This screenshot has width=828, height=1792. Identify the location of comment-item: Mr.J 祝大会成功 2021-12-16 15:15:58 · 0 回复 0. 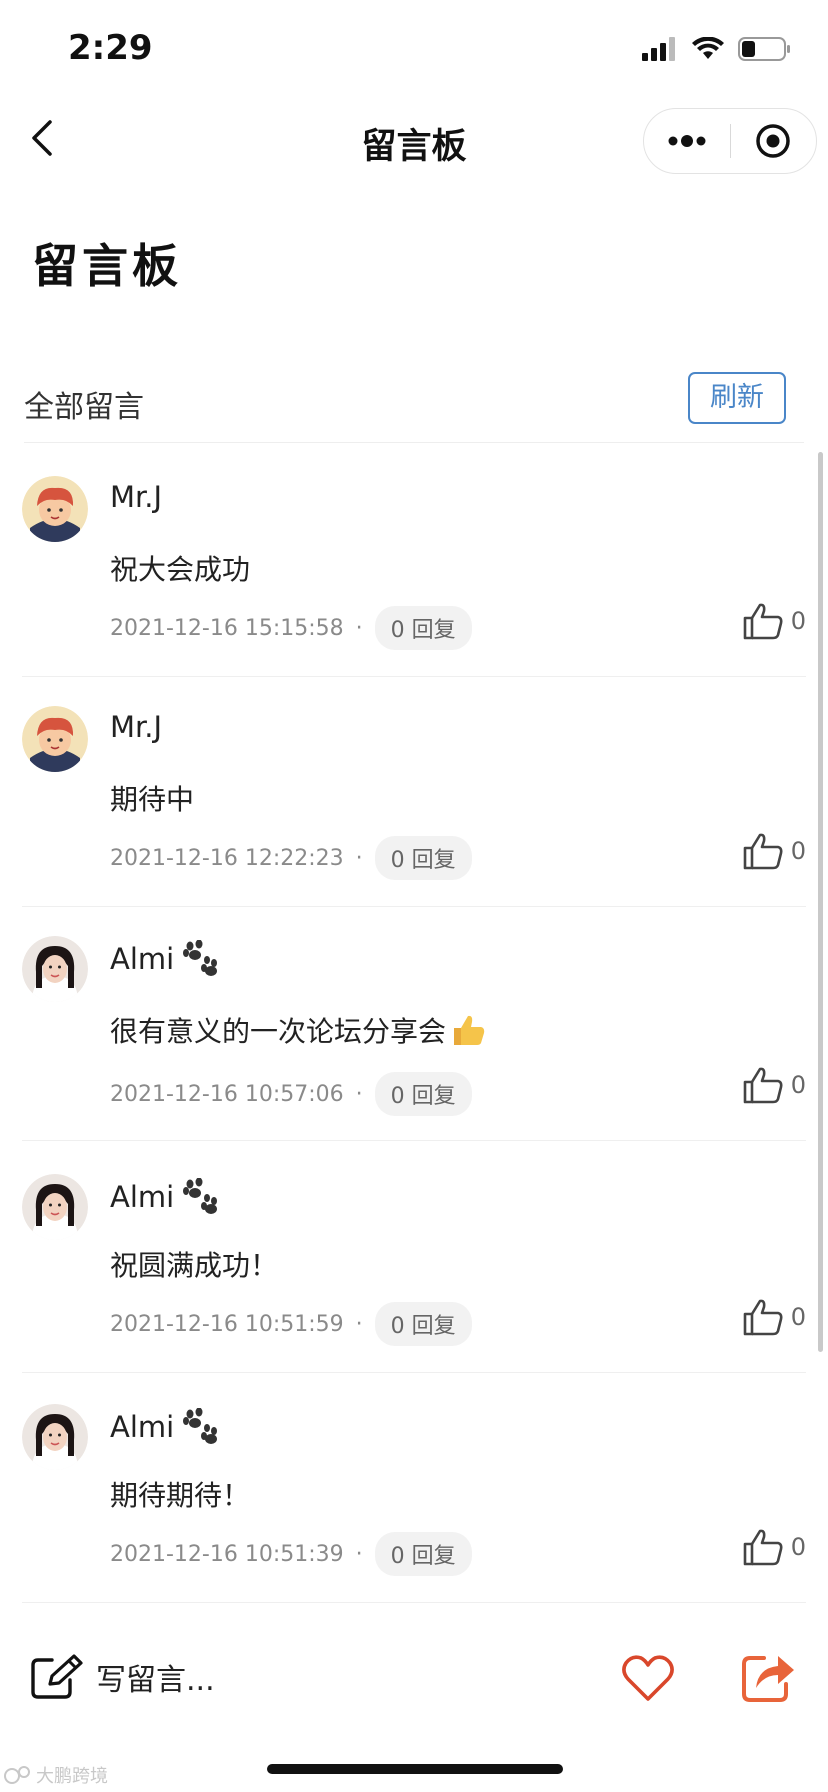
(414, 576).